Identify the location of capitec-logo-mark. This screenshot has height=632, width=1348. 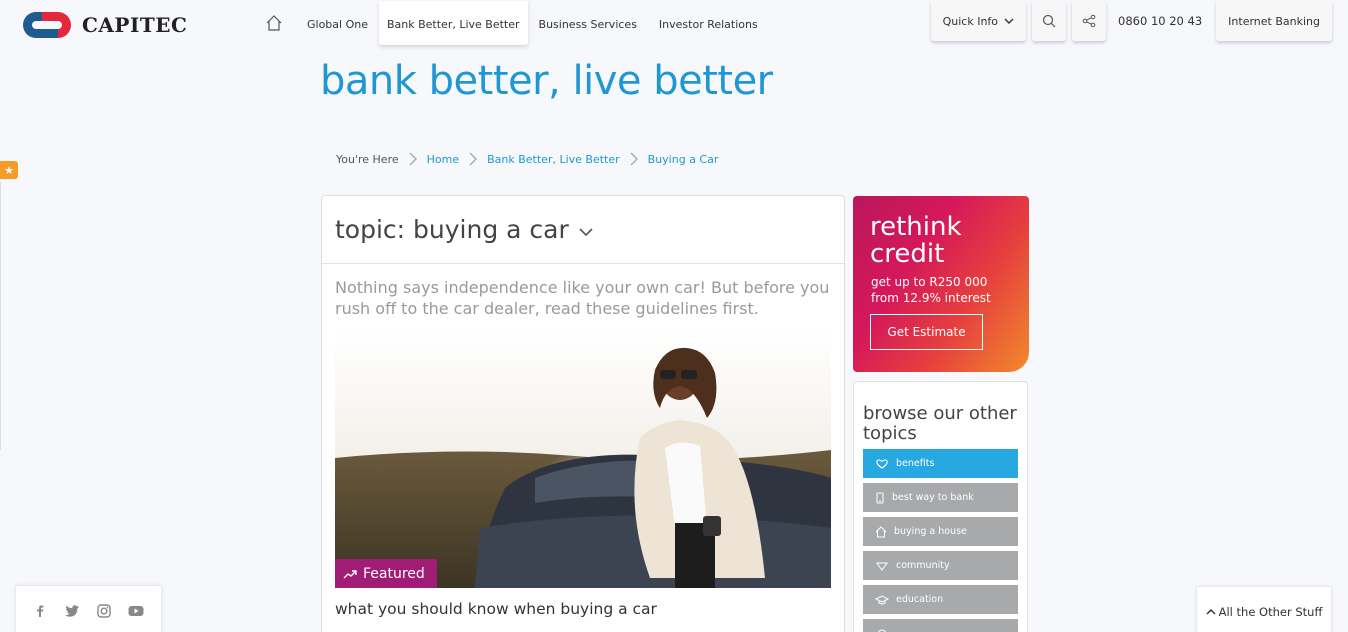
(47, 25).